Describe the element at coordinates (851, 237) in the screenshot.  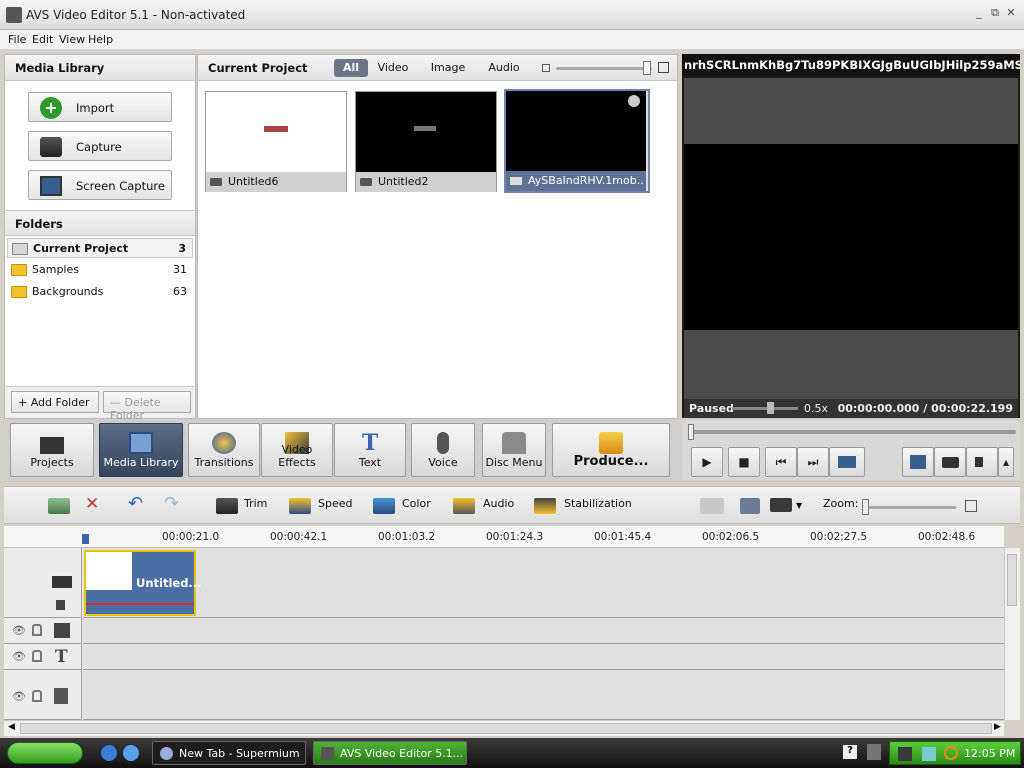
I see `preview-screen` at that location.